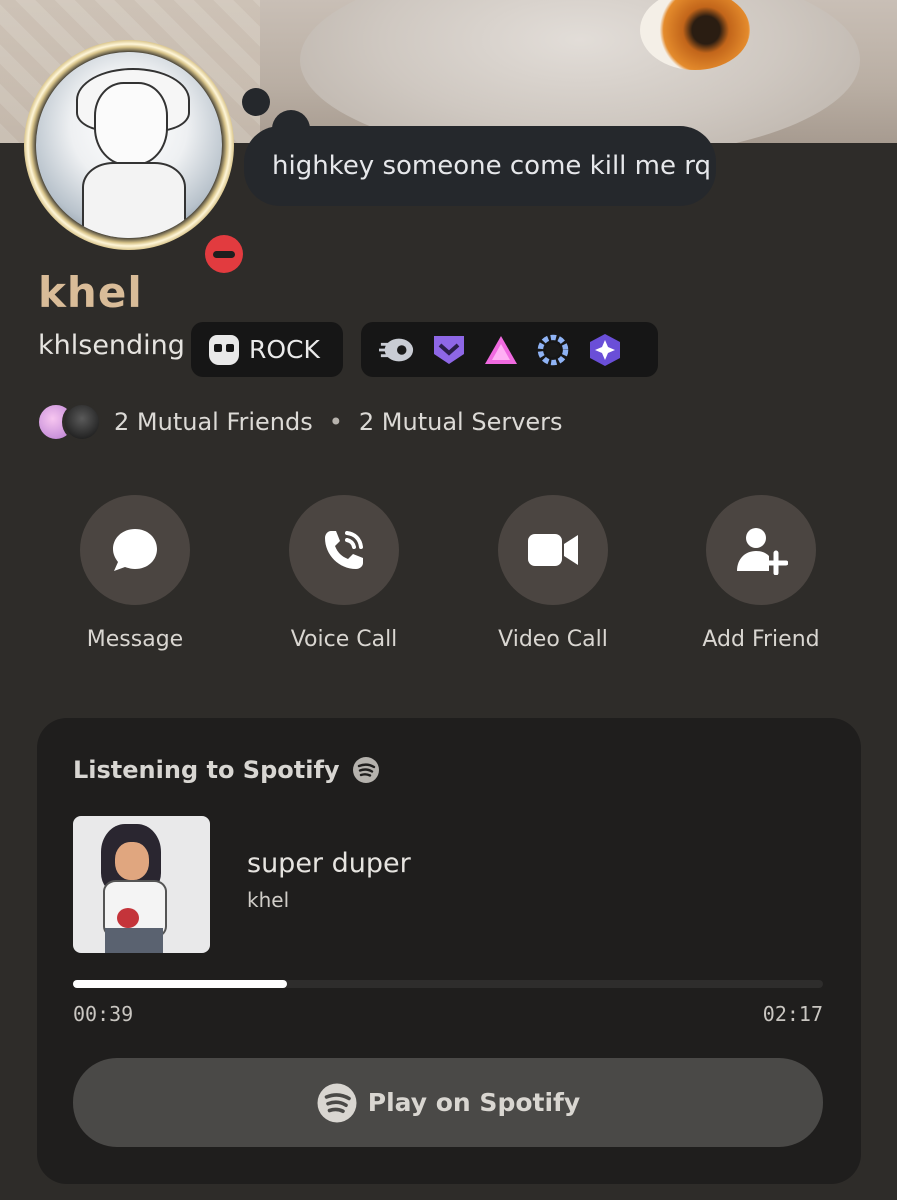 This screenshot has width=897, height=1200. I want to click on avatar-face, so click(131, 124).